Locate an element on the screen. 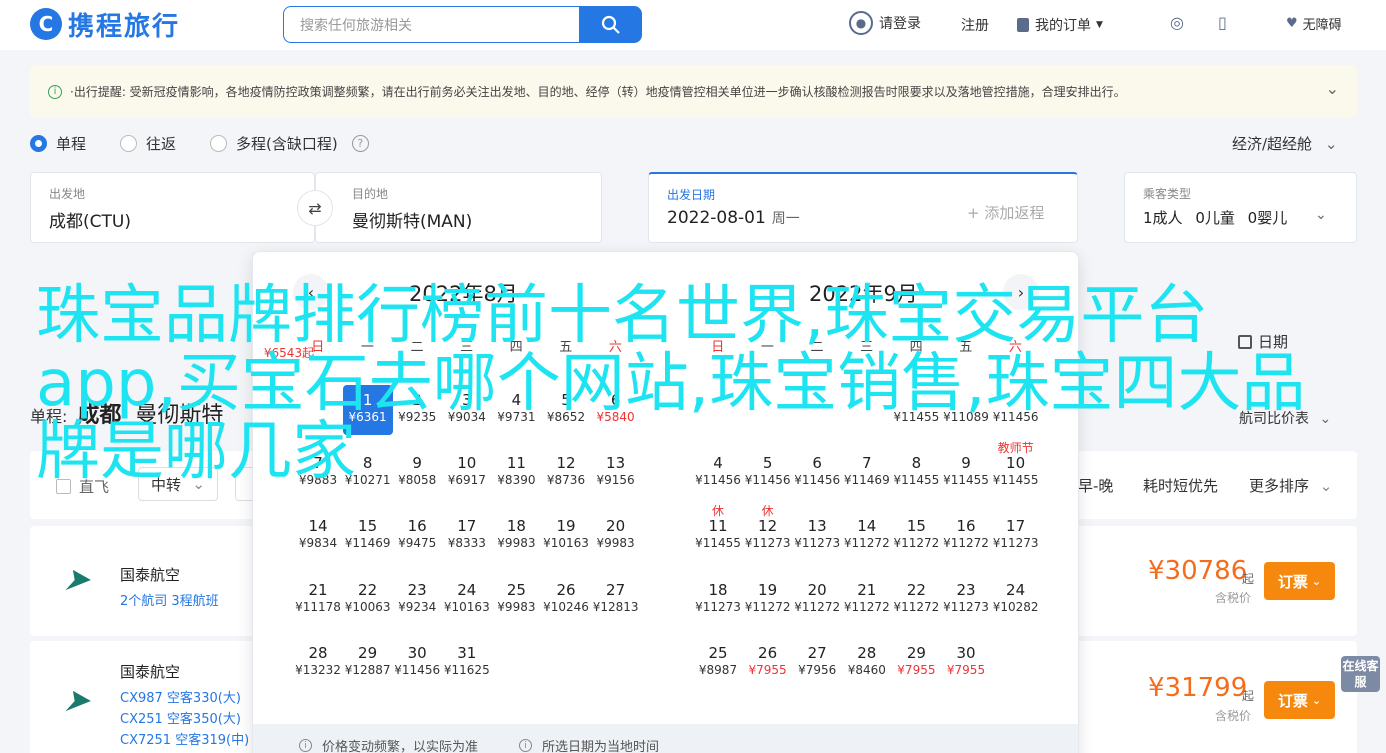  departure-field: 出发地 成都(CTU) is located at coordinates (172, 207).